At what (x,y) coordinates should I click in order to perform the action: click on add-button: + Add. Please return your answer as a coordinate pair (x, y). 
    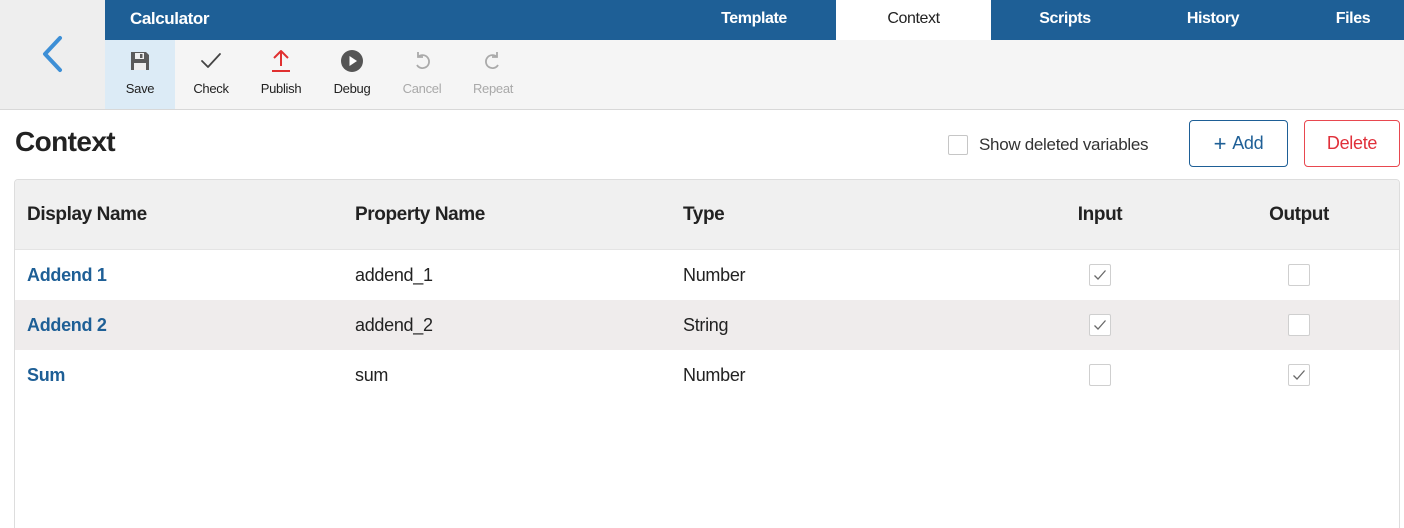
    Looking at the image, I should click on (1238, 143).